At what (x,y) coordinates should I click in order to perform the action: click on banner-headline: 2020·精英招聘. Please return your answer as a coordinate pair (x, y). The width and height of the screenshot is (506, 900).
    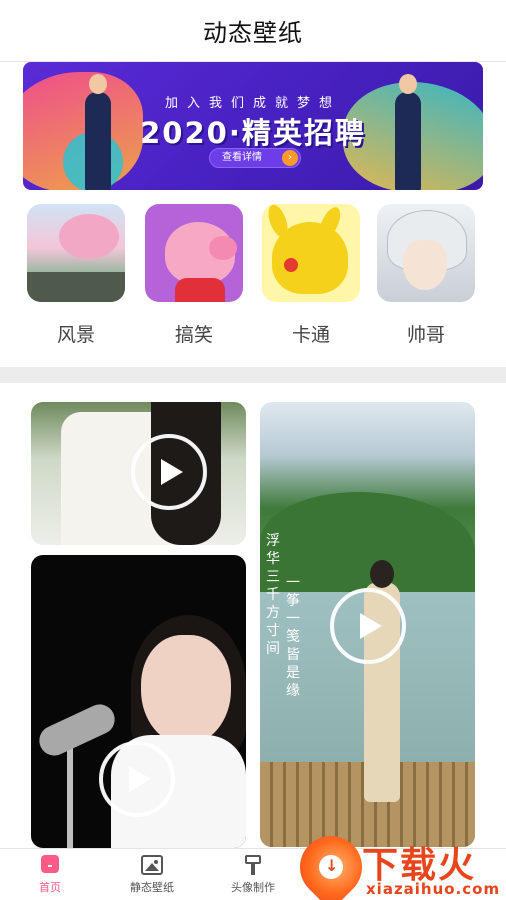
    Looking at the image, I should click on (253, 133).